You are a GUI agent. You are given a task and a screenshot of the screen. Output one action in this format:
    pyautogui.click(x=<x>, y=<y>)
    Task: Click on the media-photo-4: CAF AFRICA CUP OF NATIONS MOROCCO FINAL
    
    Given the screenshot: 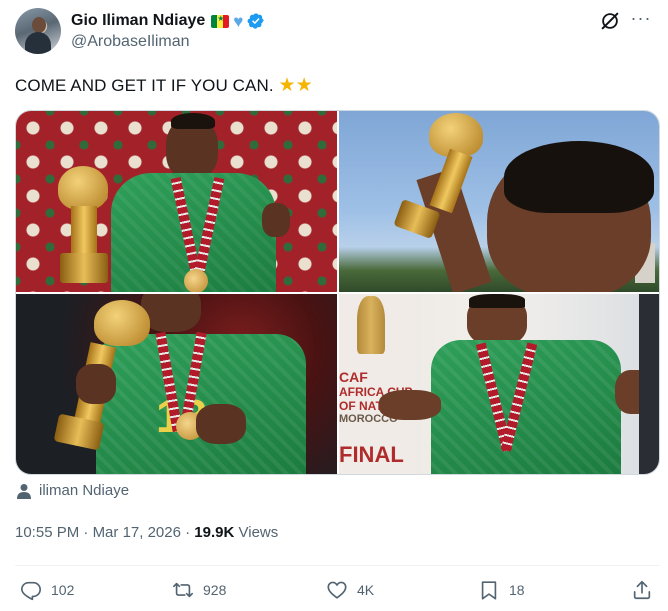 What is the action you would take?
    pyautogui.click(x=499, y=384)
    